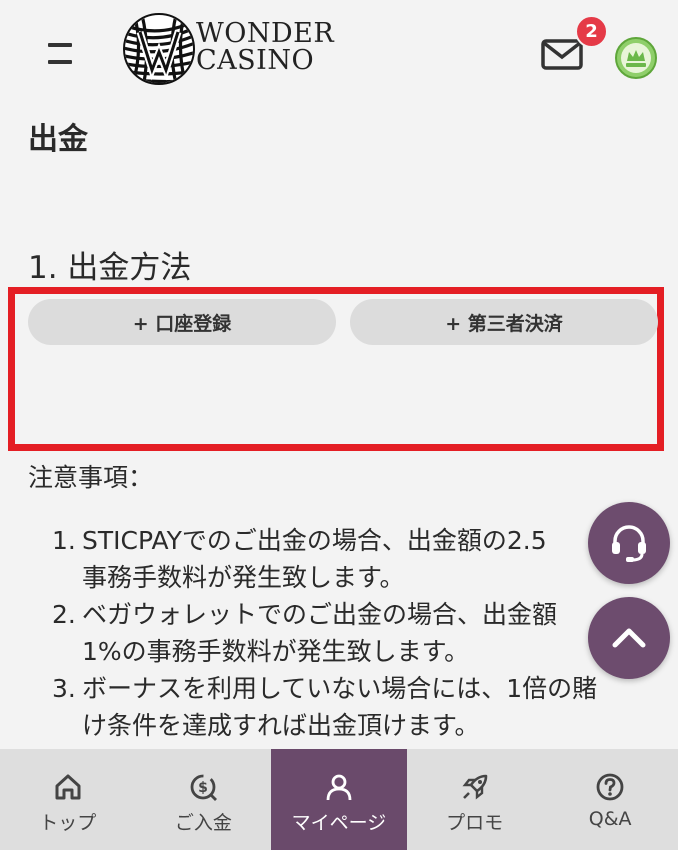  I want to click on nav-item-top: トップ, so click(68, 799).